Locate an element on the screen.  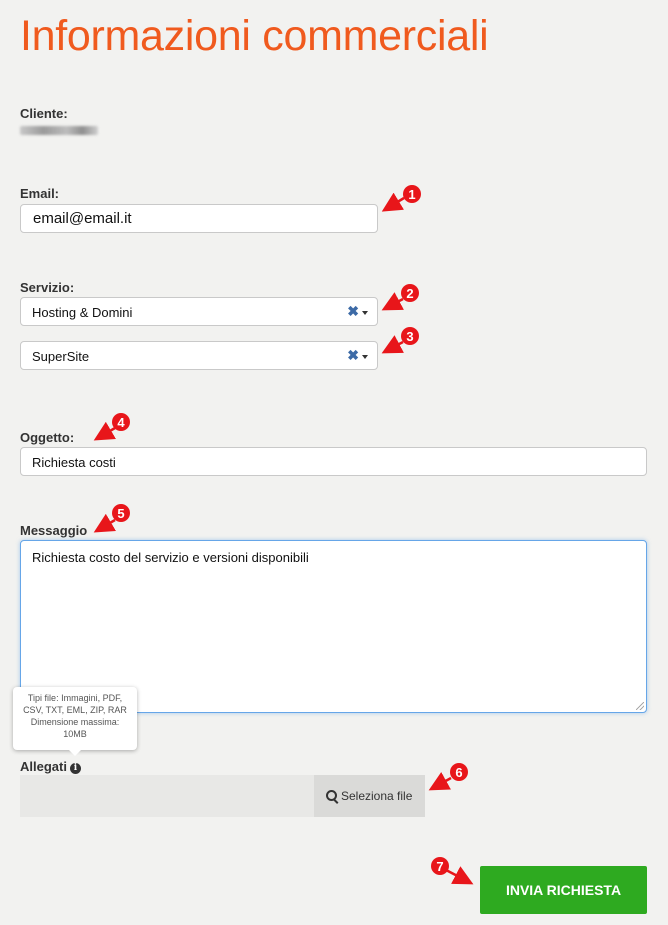
annotation-marker-1: 1 is located at coordinates (401, 198).